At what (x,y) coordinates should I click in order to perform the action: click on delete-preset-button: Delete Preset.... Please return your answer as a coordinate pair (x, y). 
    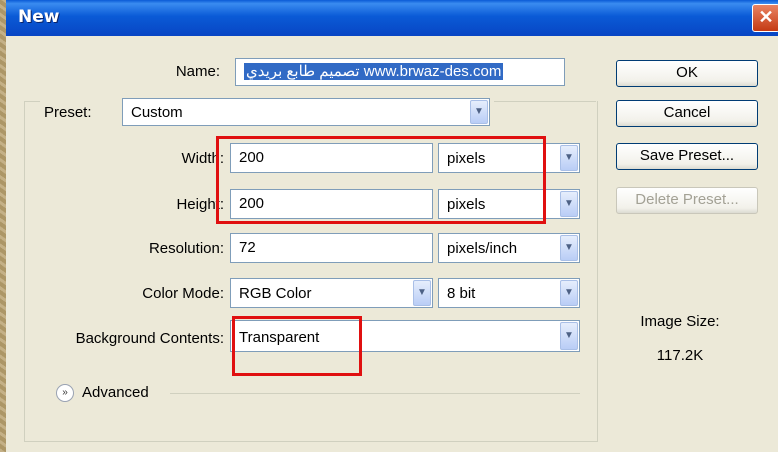
    Looking at the image, I should click on (687, 200).